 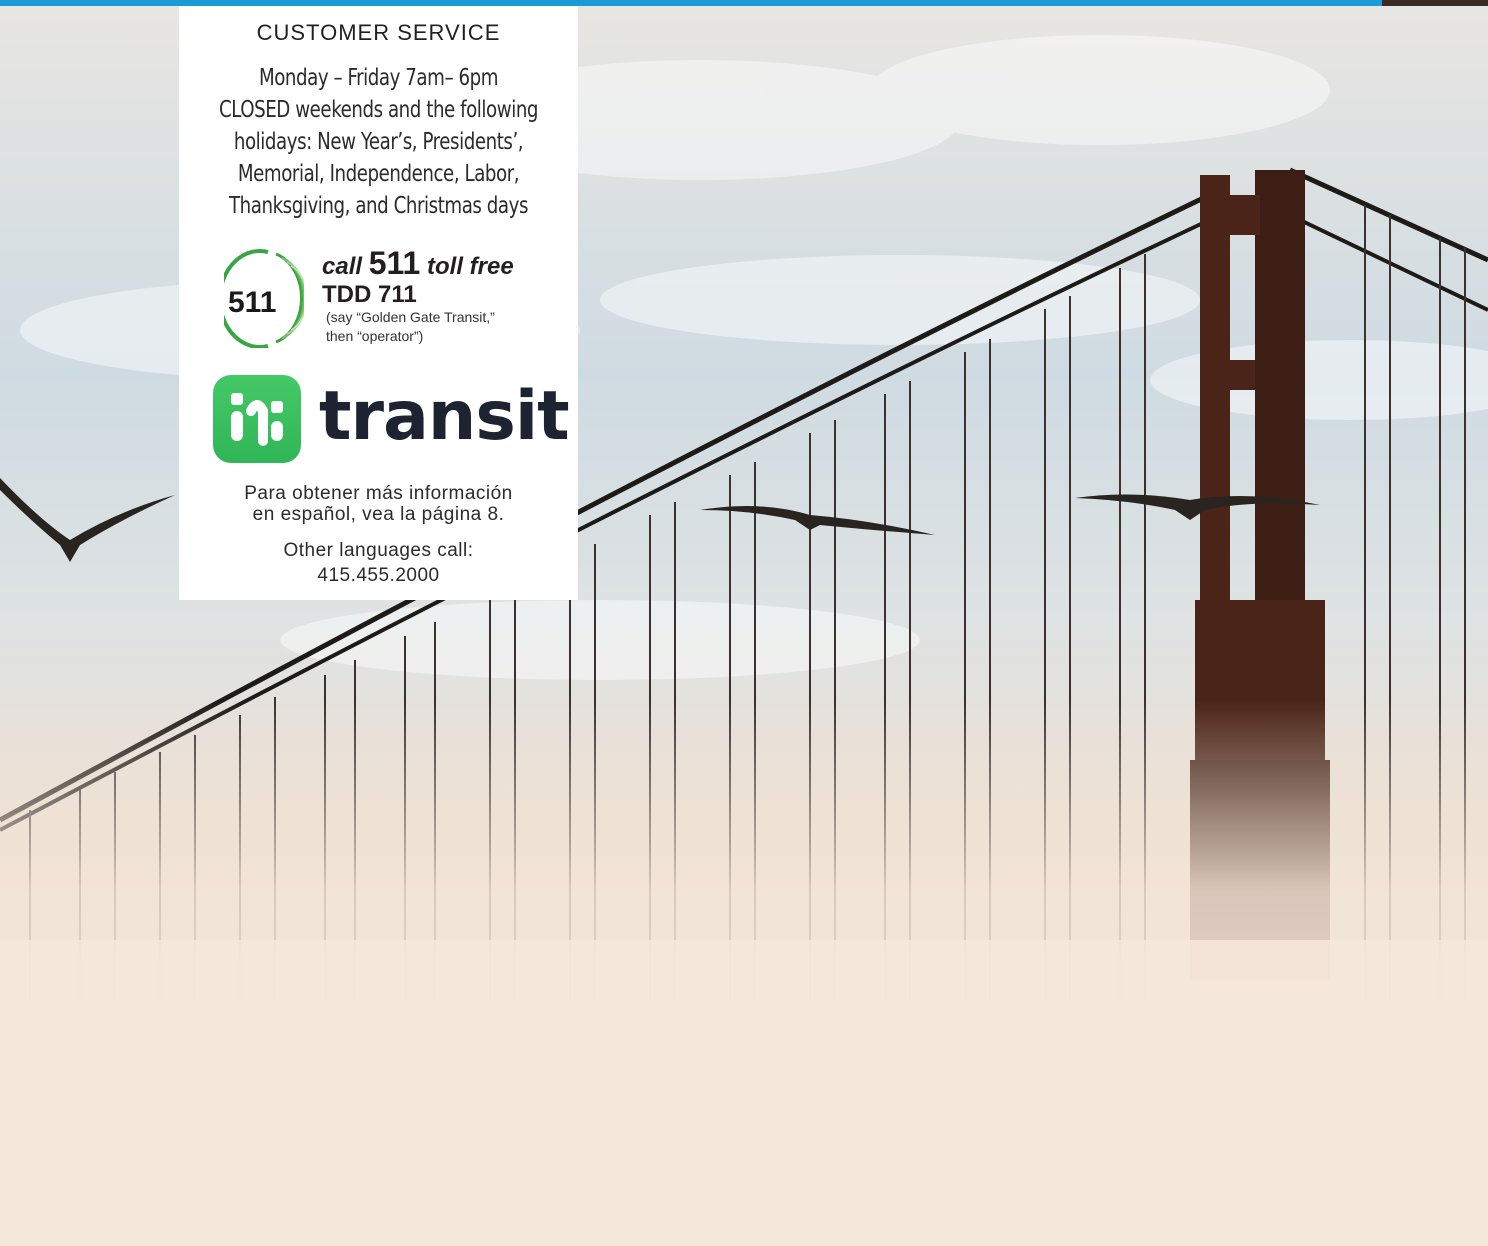 I want to click on 511-logo-text: 511, so click(x=252, y=302).